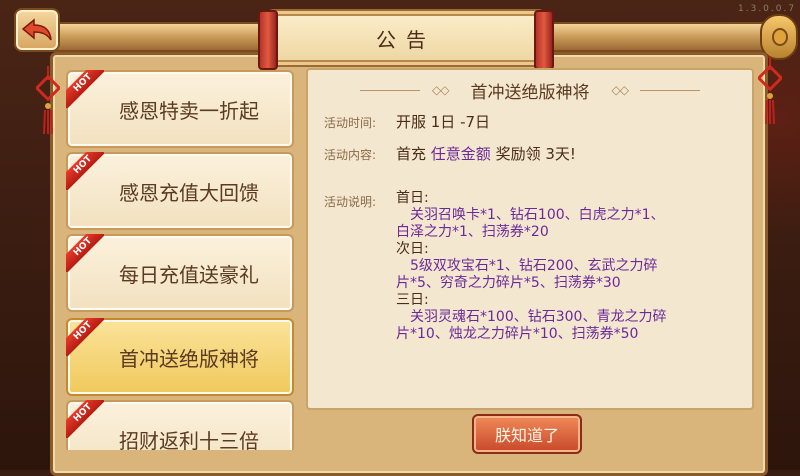 This screenshot has width=800, height=476. Describe the element at coordinates (412, 198) in the screenshot. I see `day-label: 首日:` at that location.